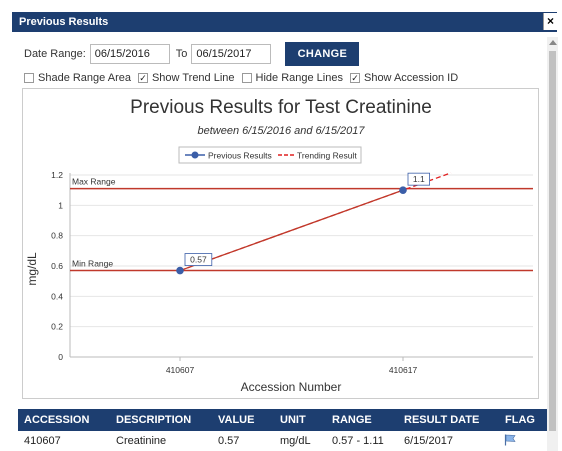  I want to click on option-hide-range-lines: Hide Range Lines, so click(292, 78).